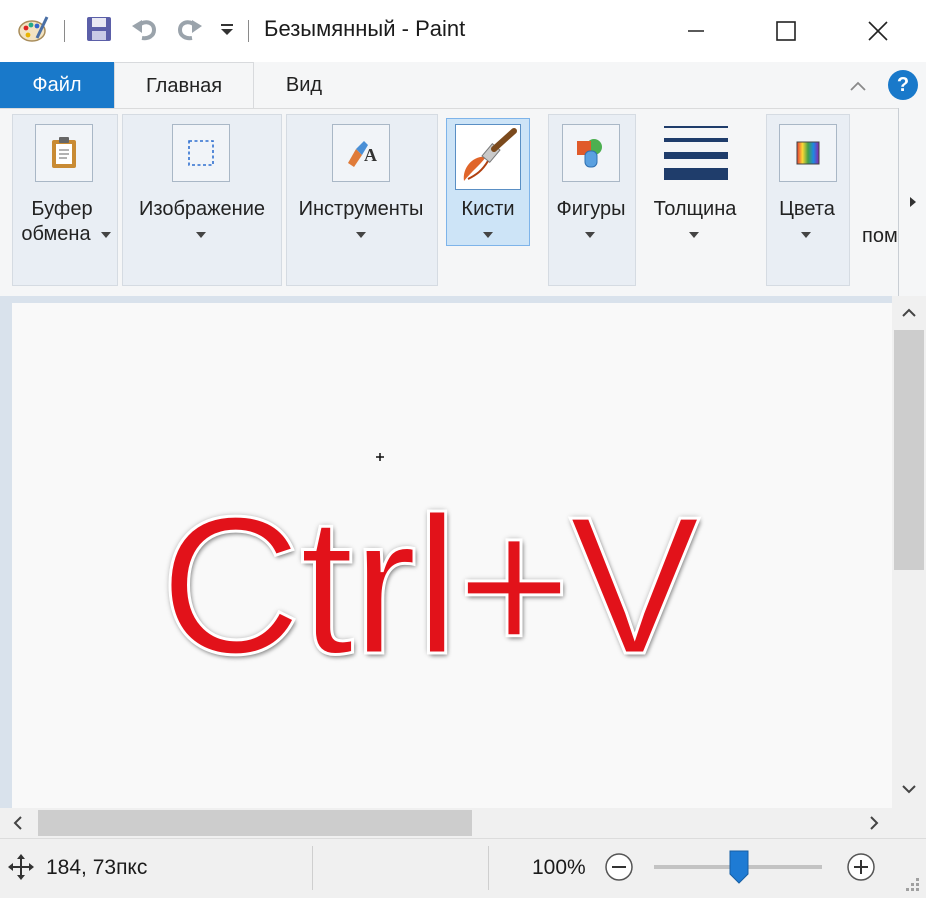 This screenshot has width=926, height=899. I want to click on zoom-level: 100%, so click(559, 867).